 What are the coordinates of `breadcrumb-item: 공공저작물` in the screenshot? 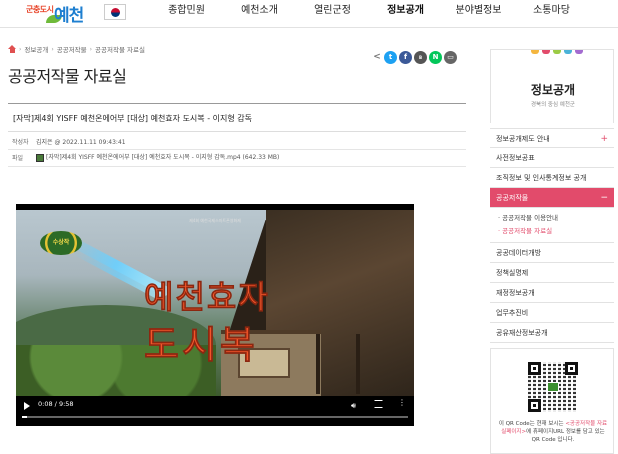 It's located at (72, 49).